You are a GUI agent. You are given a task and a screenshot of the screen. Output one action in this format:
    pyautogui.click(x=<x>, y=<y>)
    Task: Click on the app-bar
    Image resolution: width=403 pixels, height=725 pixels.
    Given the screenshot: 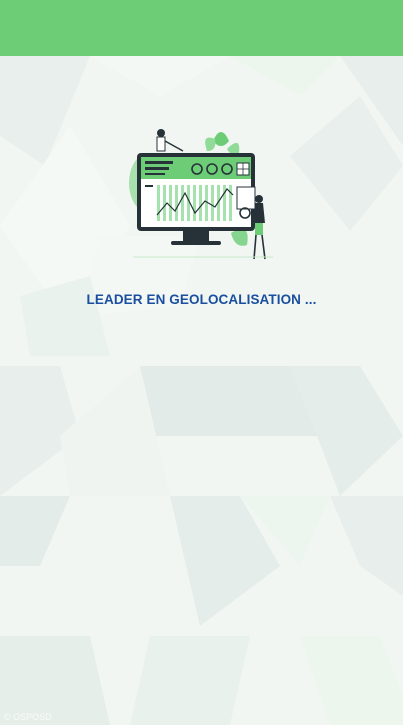 What is the action you would take?
    pyautogui.click(x=201, y=28)
    